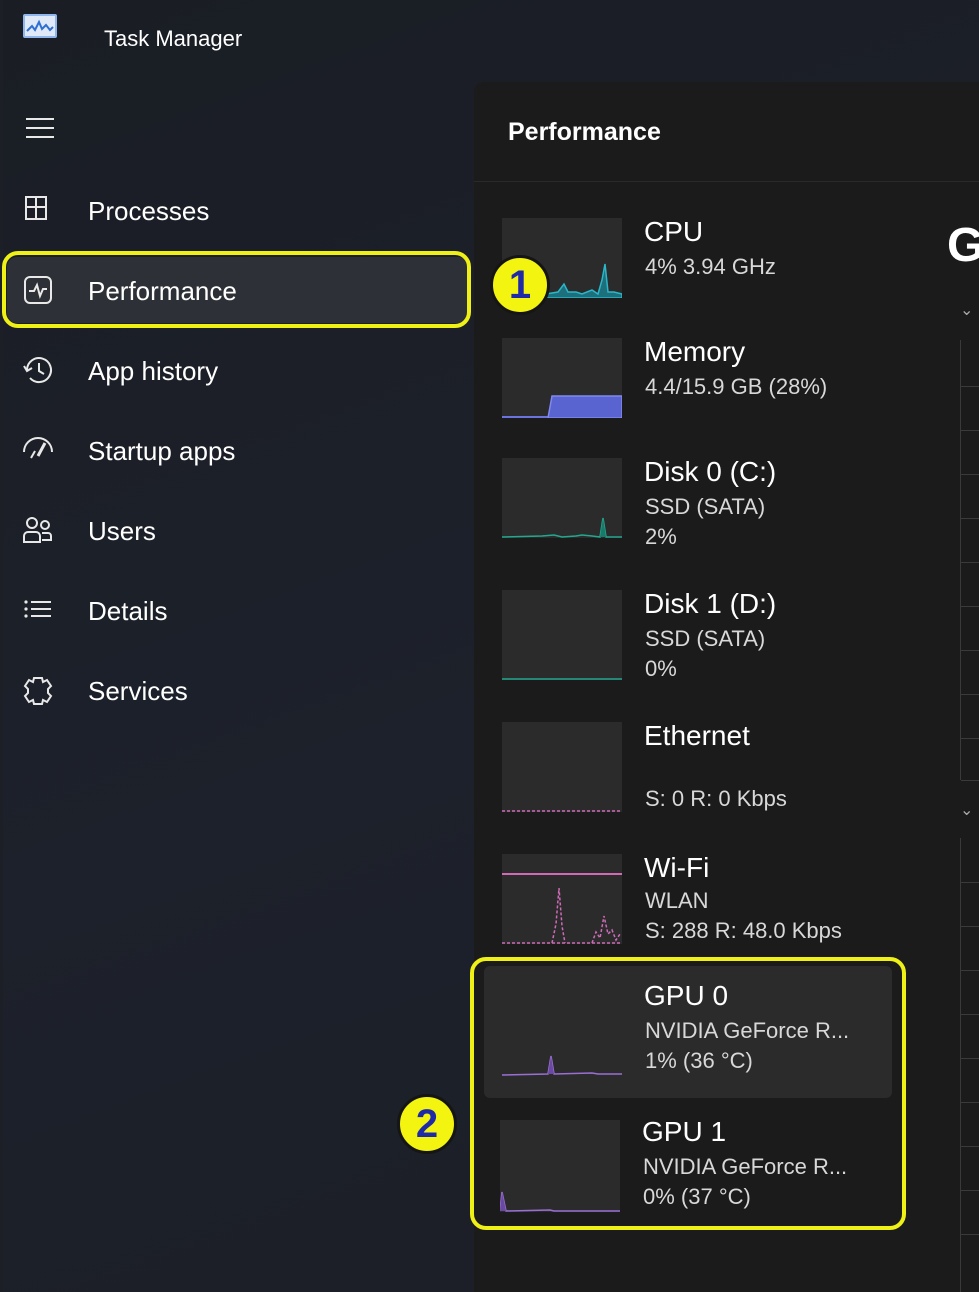  I want to click on perf-item-name: Disk 1 (D:), so click(710, 603).